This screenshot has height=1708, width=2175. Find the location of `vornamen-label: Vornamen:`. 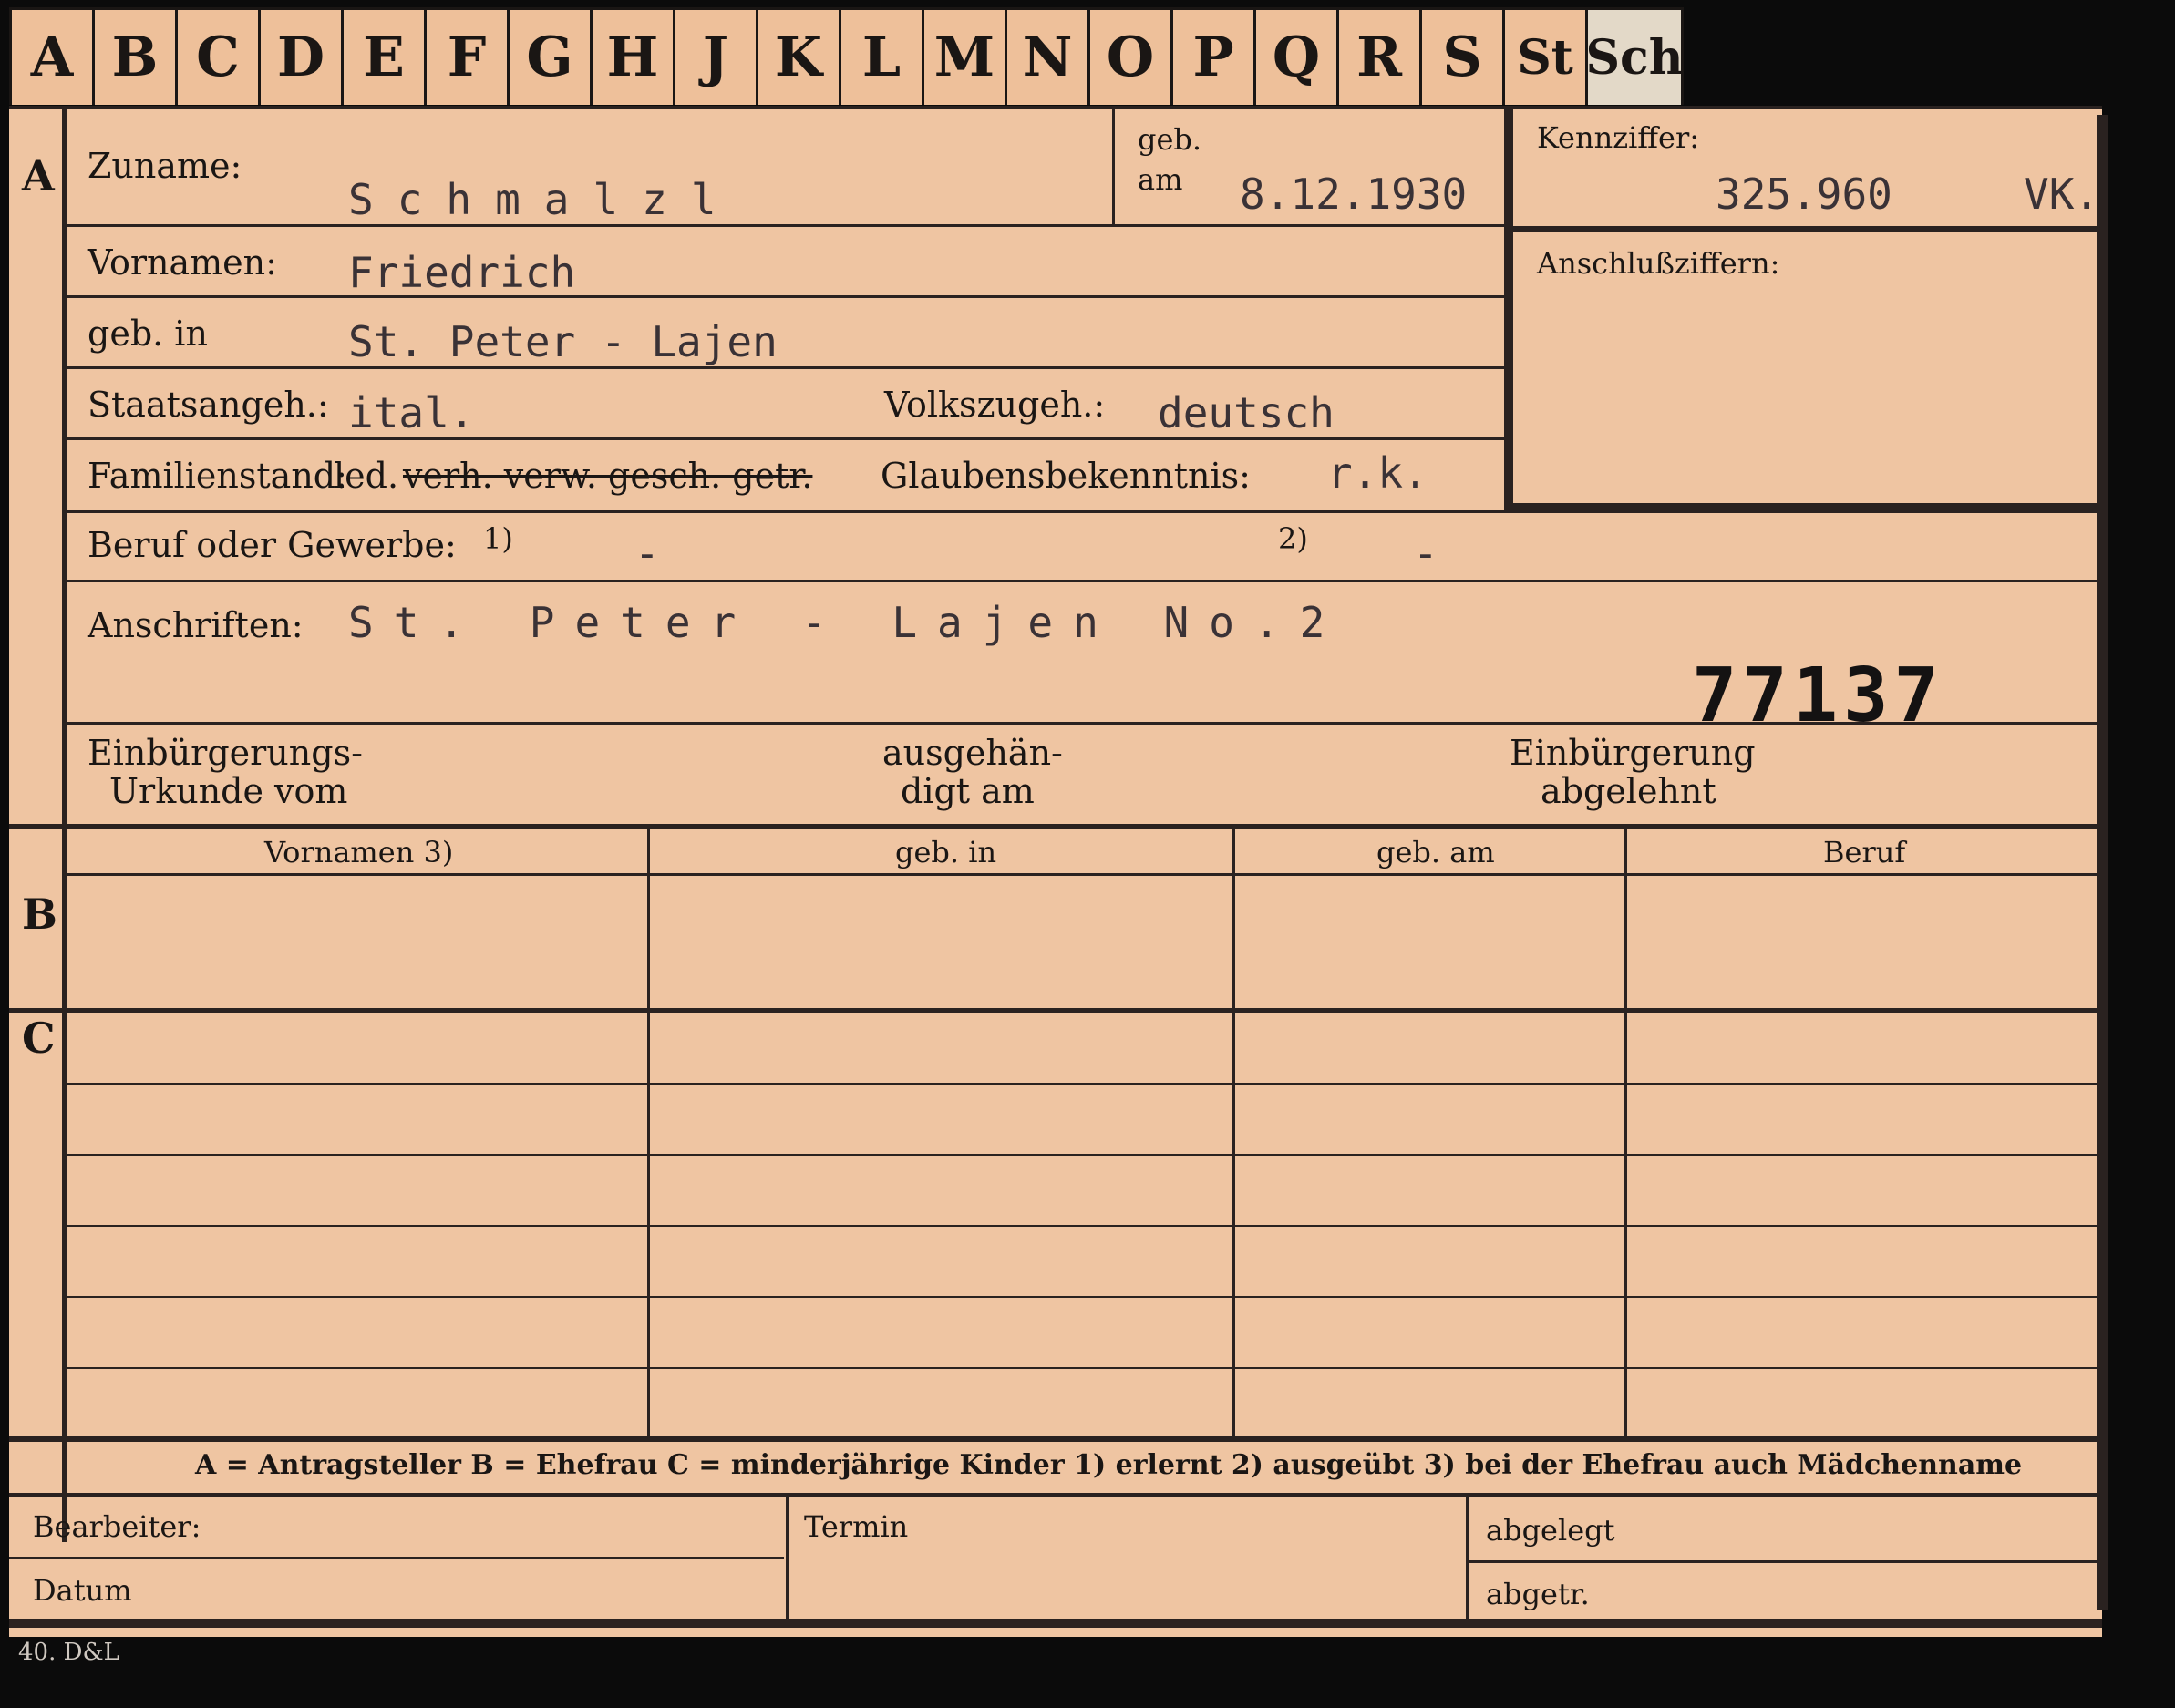

vornamen-label: Vornamen: is located at coordinates (182, 262).